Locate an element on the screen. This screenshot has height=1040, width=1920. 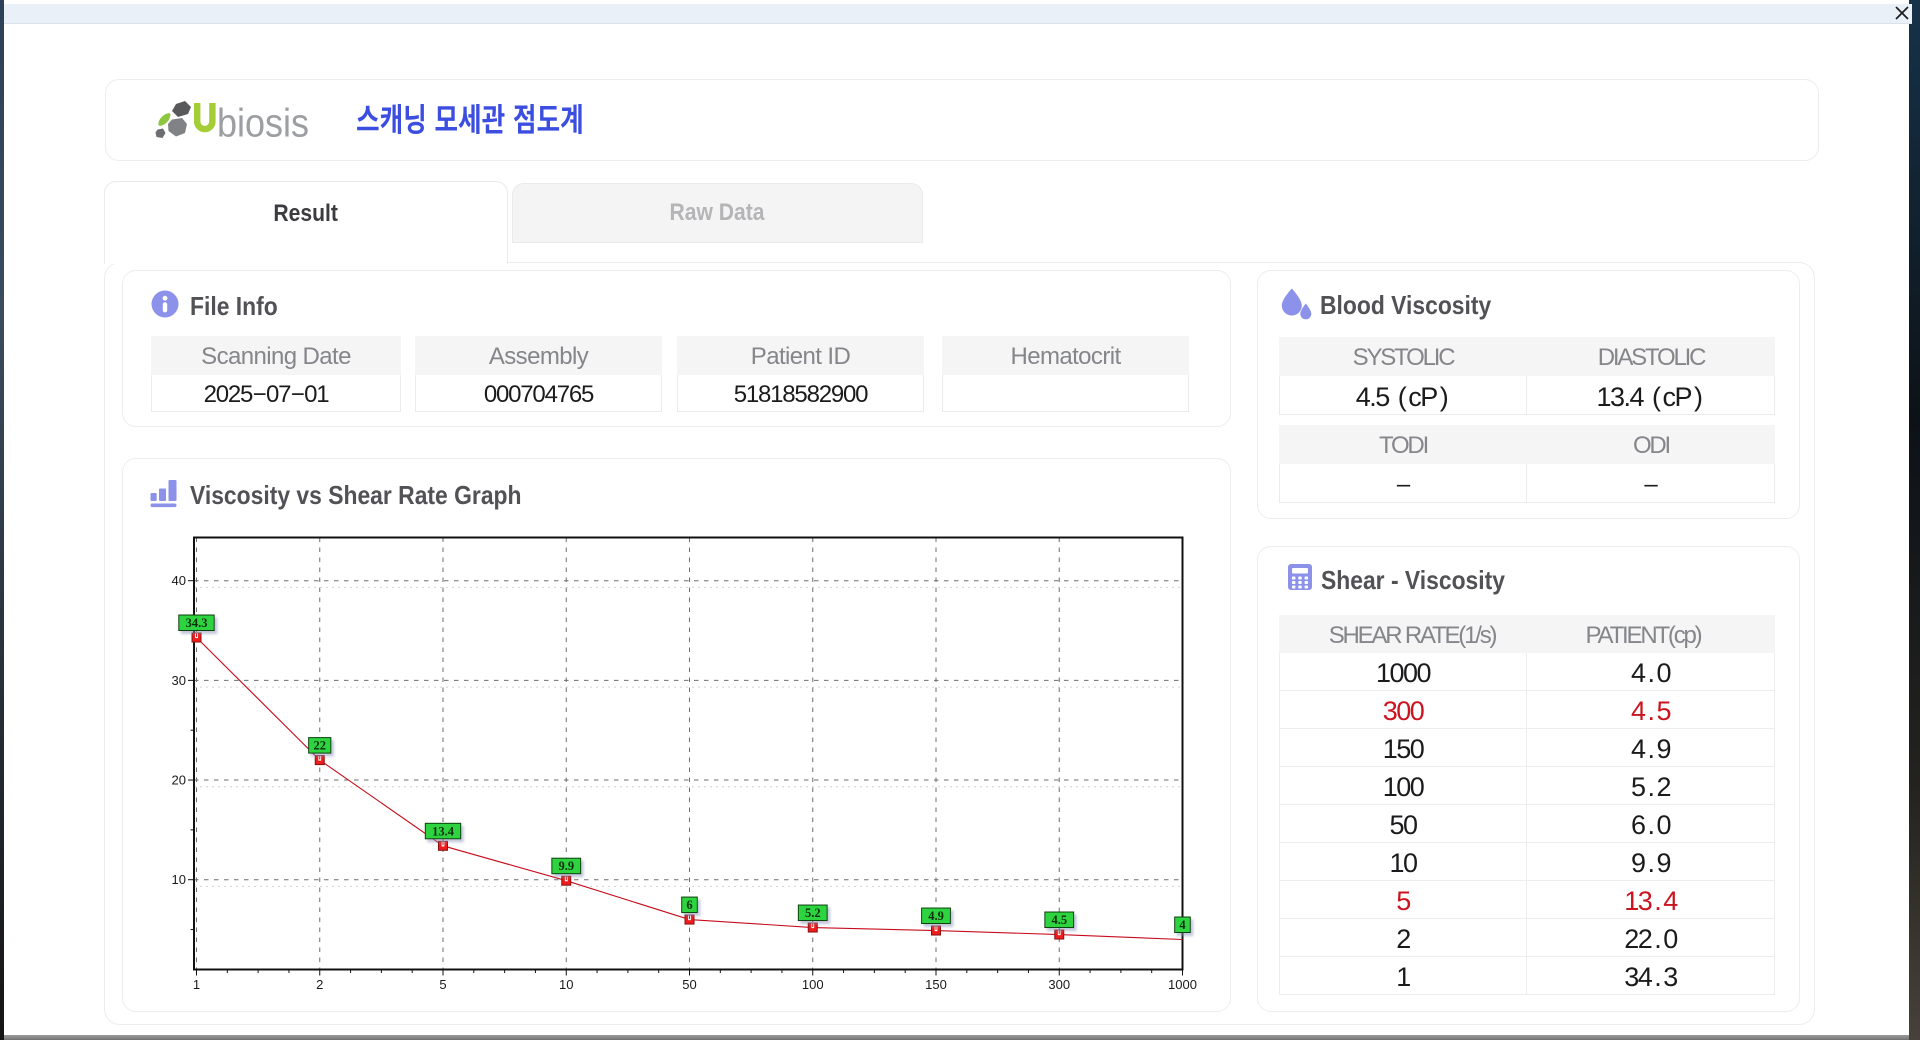
svg-text: 5 is located at coordinates (442, 984).